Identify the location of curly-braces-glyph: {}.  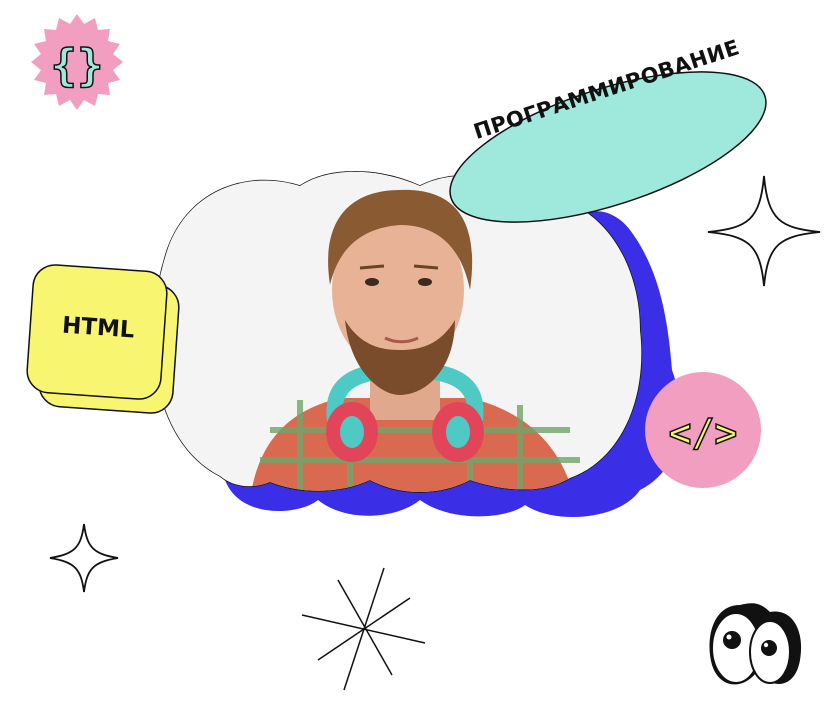
(77, 65).